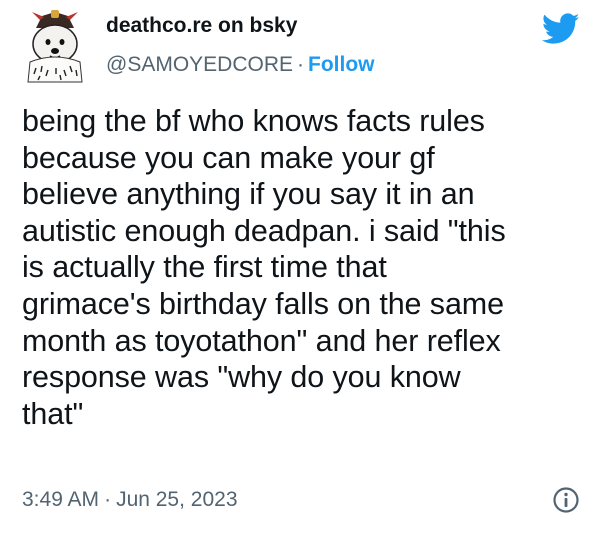 This screenshot has width=600, height=534. What do you see at coordinates (560, 29) in the screenshot?
I see `twitter-bird-icon` at bounding box center [560, 29].